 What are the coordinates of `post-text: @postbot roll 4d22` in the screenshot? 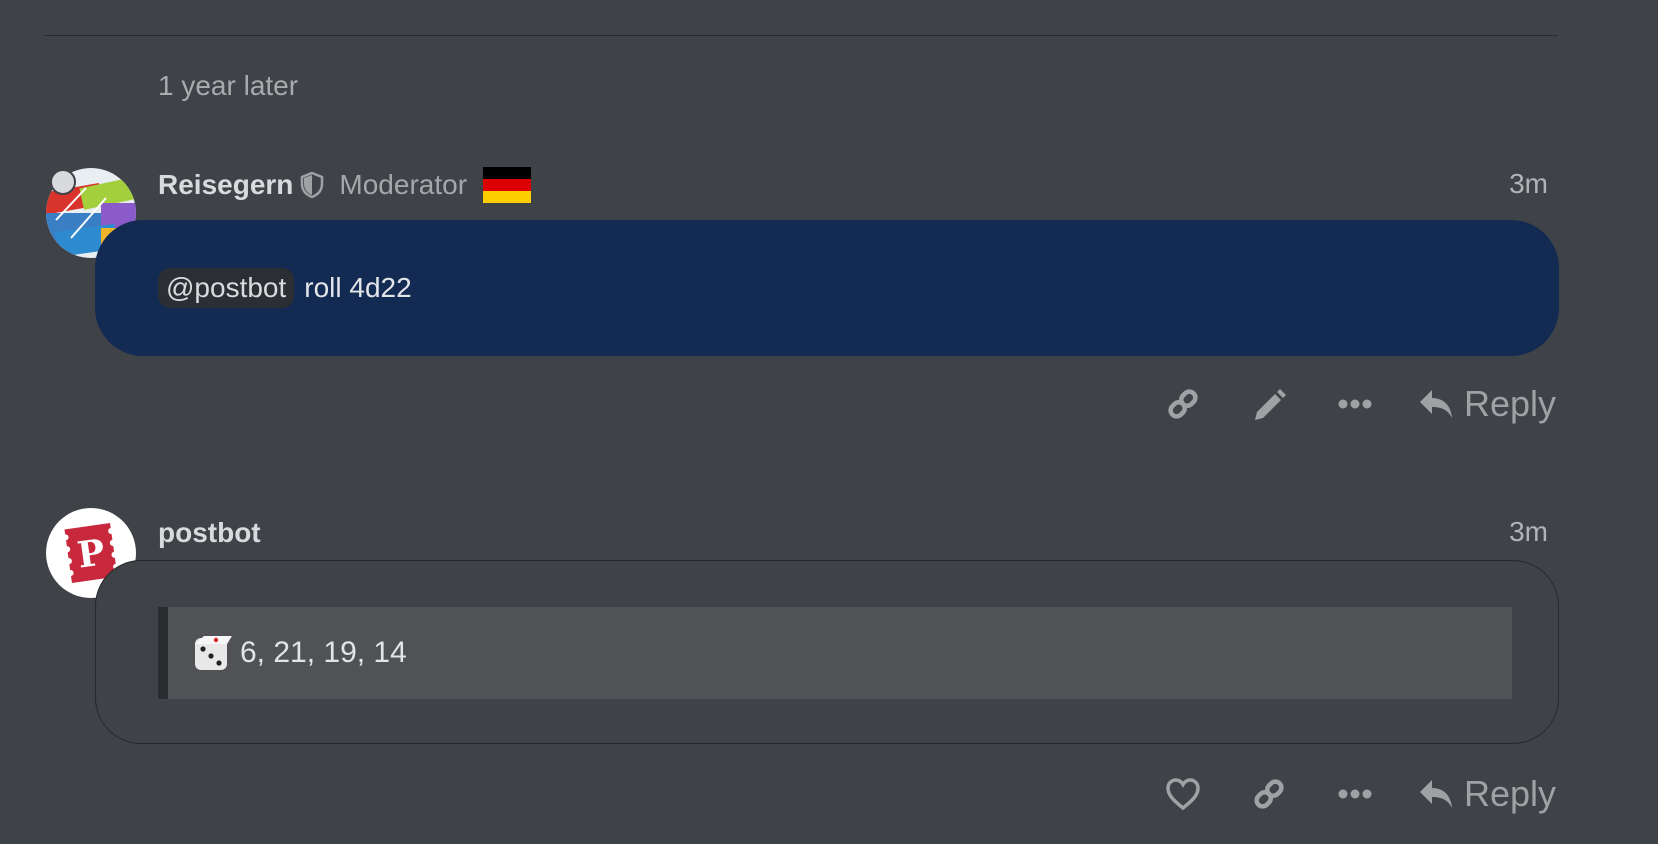 It's located at (285, 288).